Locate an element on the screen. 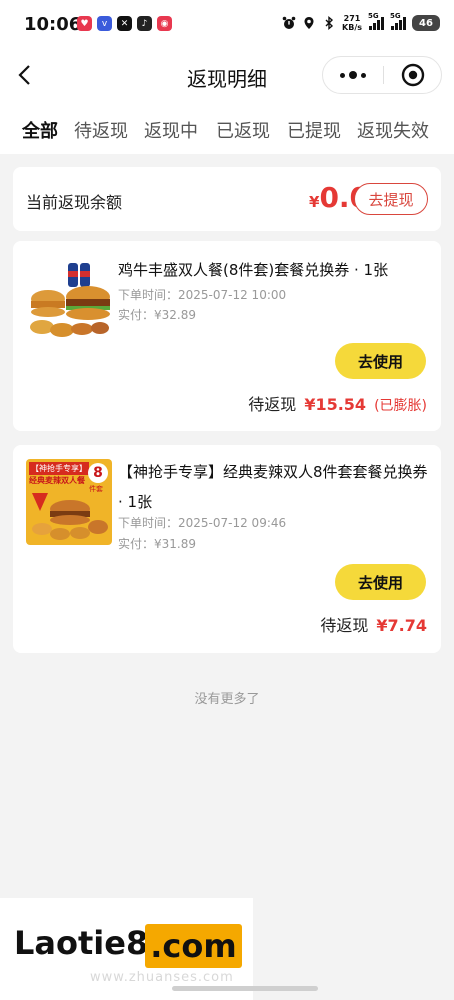 The height and width of the screenshot is (1000, 454). balance-card: 当前返现余额 ¥0.0 去提现 is located at coordinates (227, 199).